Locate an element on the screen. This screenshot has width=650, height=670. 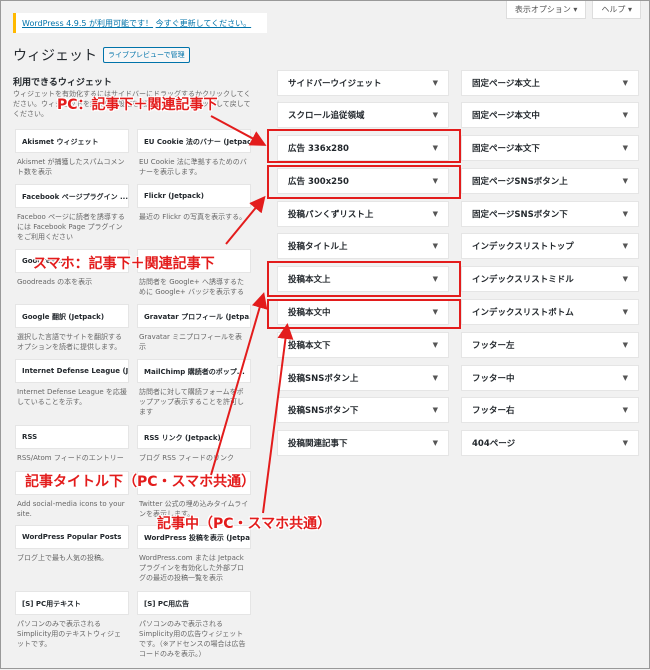
arrow-sp is located at coordinates (245, 220).